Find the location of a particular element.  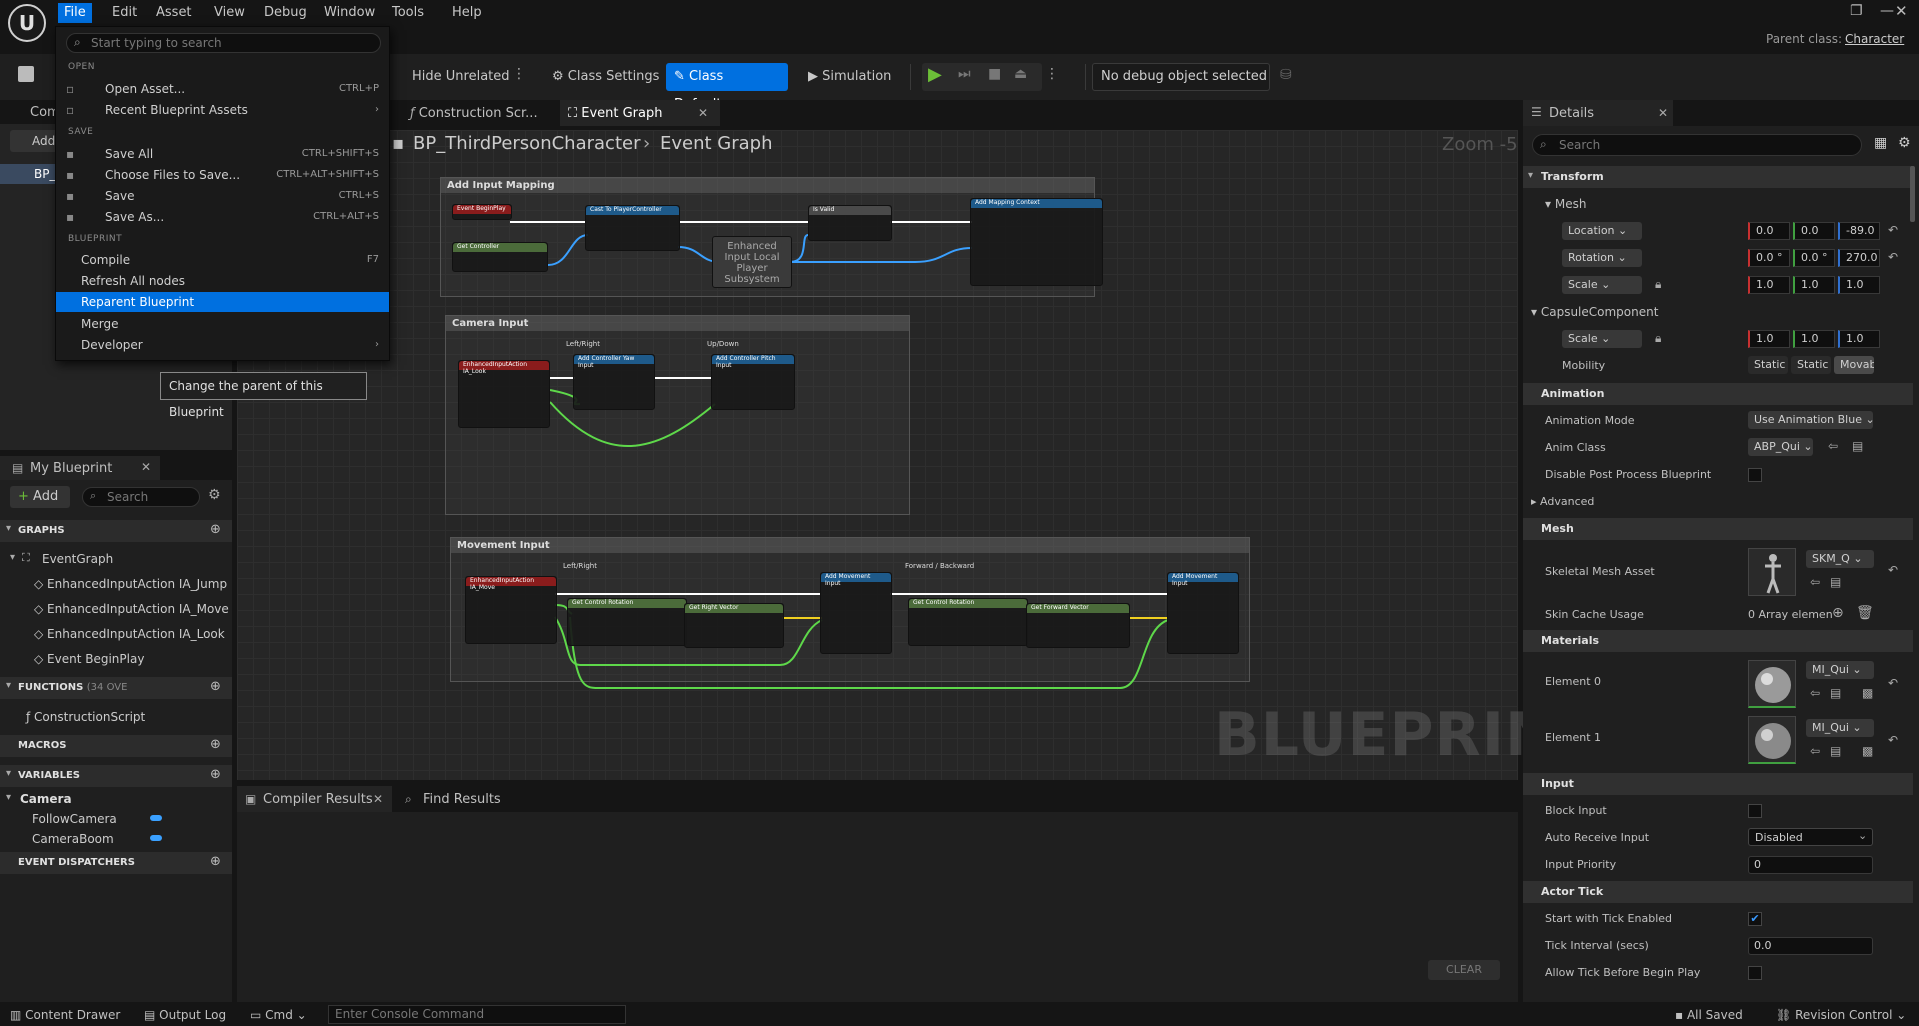

node-get-control-rotation-2: Get Control Rotation is located at coordinates (968, 622).